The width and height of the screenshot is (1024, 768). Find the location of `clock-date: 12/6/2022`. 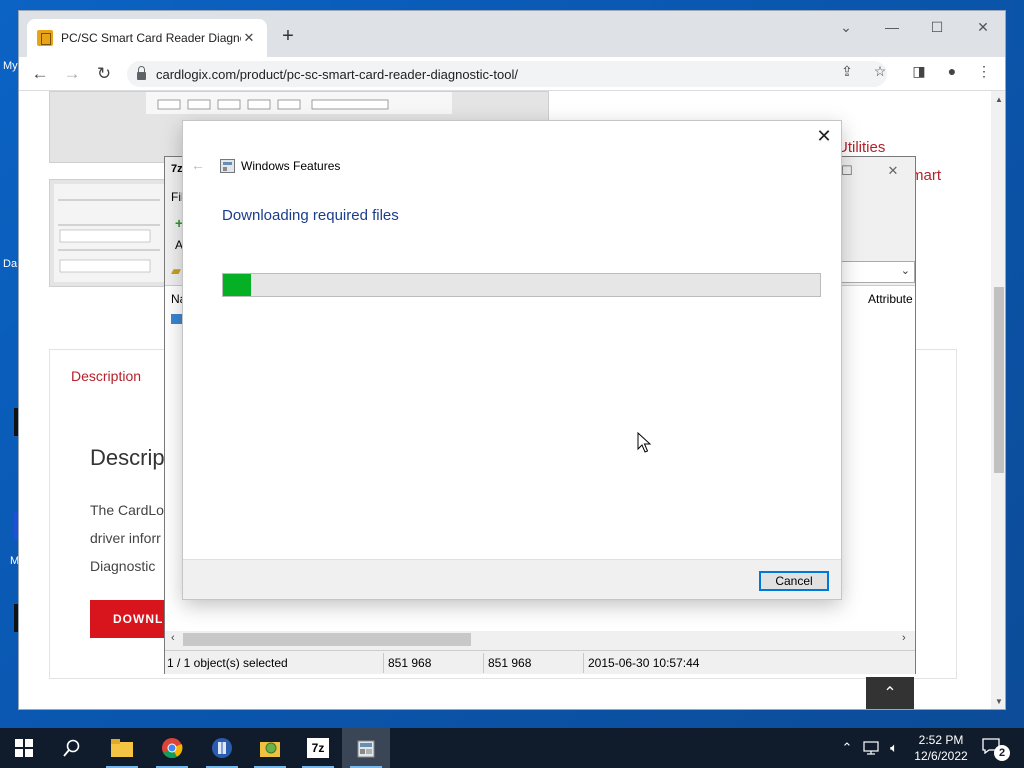

clock-date: 12/6/2022 is located at coordinates (941, 756).